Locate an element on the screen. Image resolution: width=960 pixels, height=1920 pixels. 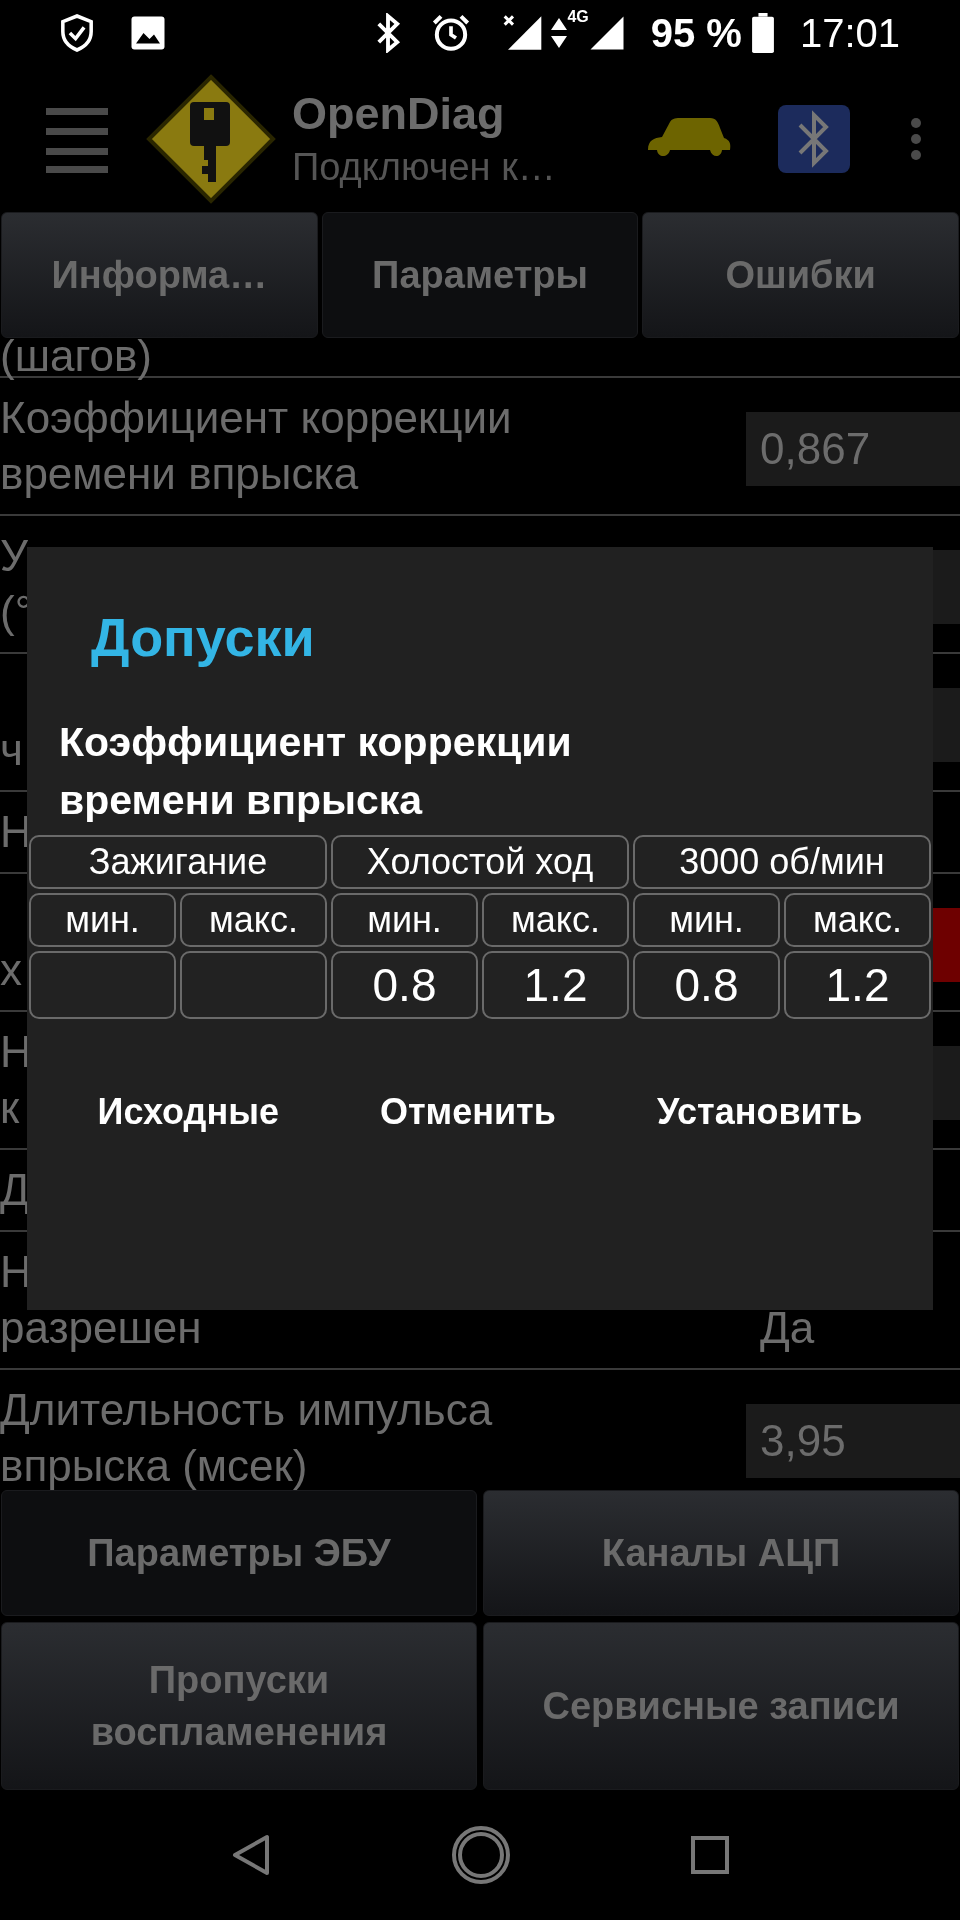
value-field: 3,95 is located at coordinates (853, 1441).